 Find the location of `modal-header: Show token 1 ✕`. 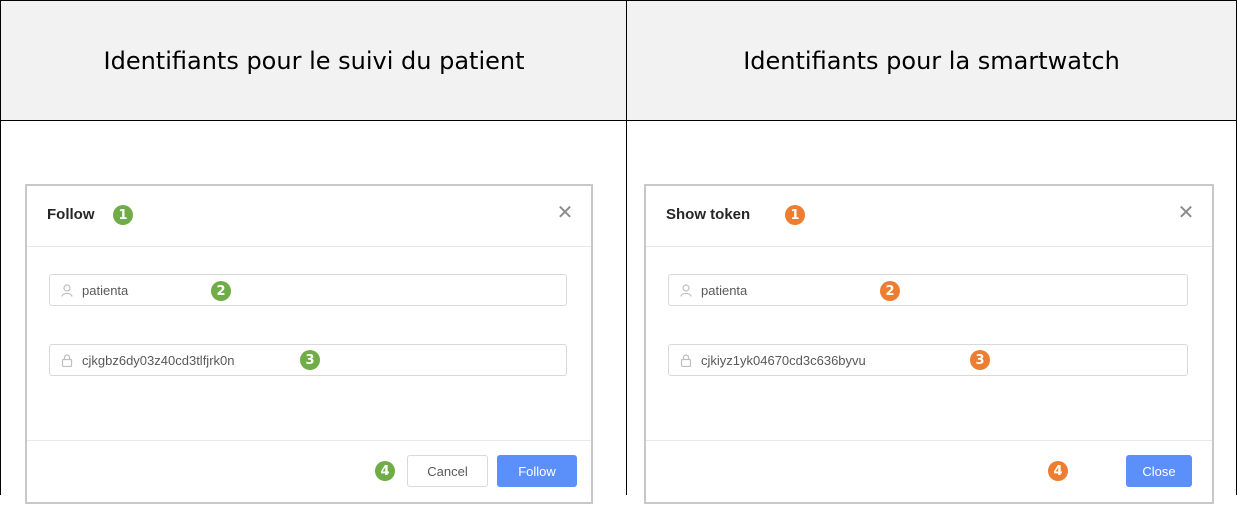

modal-header: Show token 1 ✕ is located at coordinates (929, 216).